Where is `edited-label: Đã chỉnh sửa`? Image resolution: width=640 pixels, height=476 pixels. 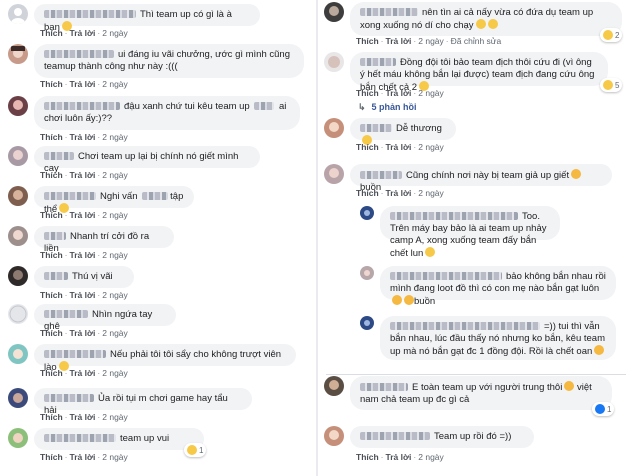
edited-label: Đã chỉnh sửa is located at coordinates (476, 41).